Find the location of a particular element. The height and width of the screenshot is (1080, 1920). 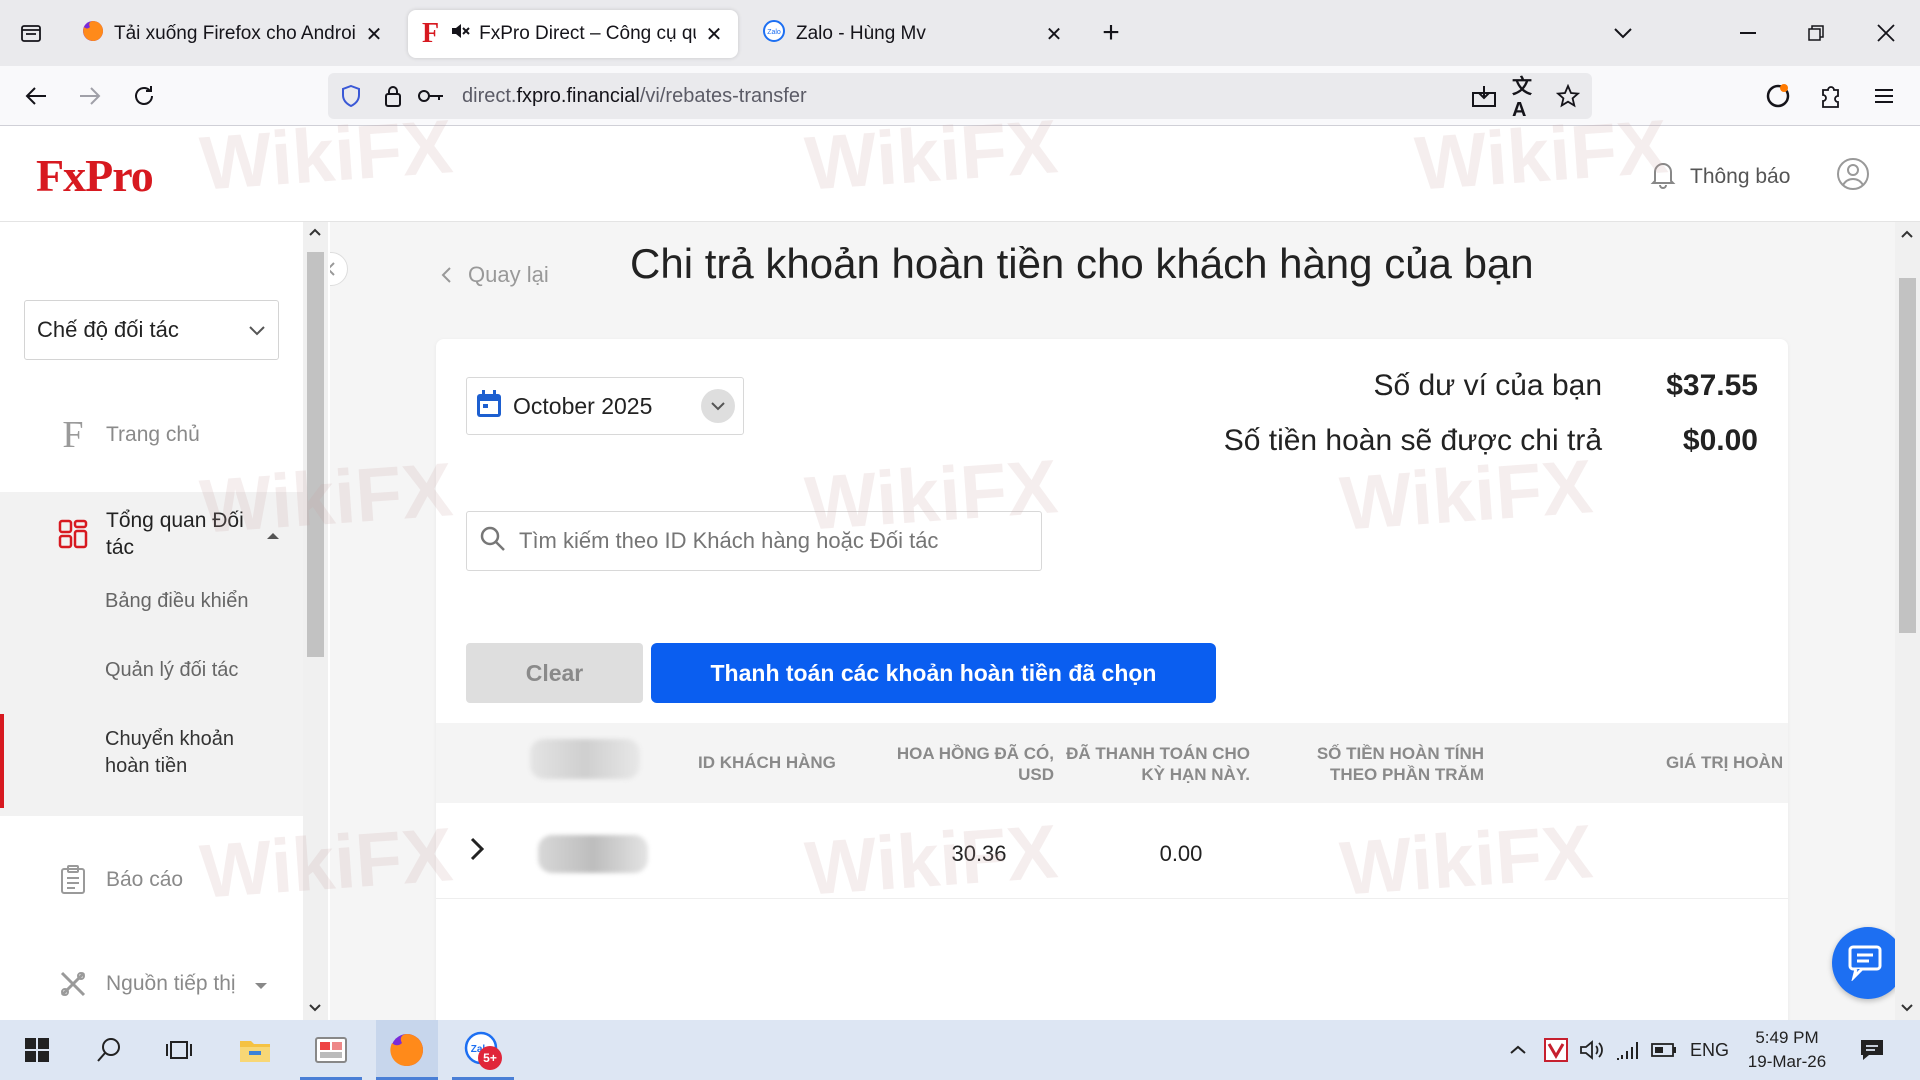

browser-tab-zalo: Zalo Zalo - Hùng Mv ✕ is located at coordinates (913, 34).